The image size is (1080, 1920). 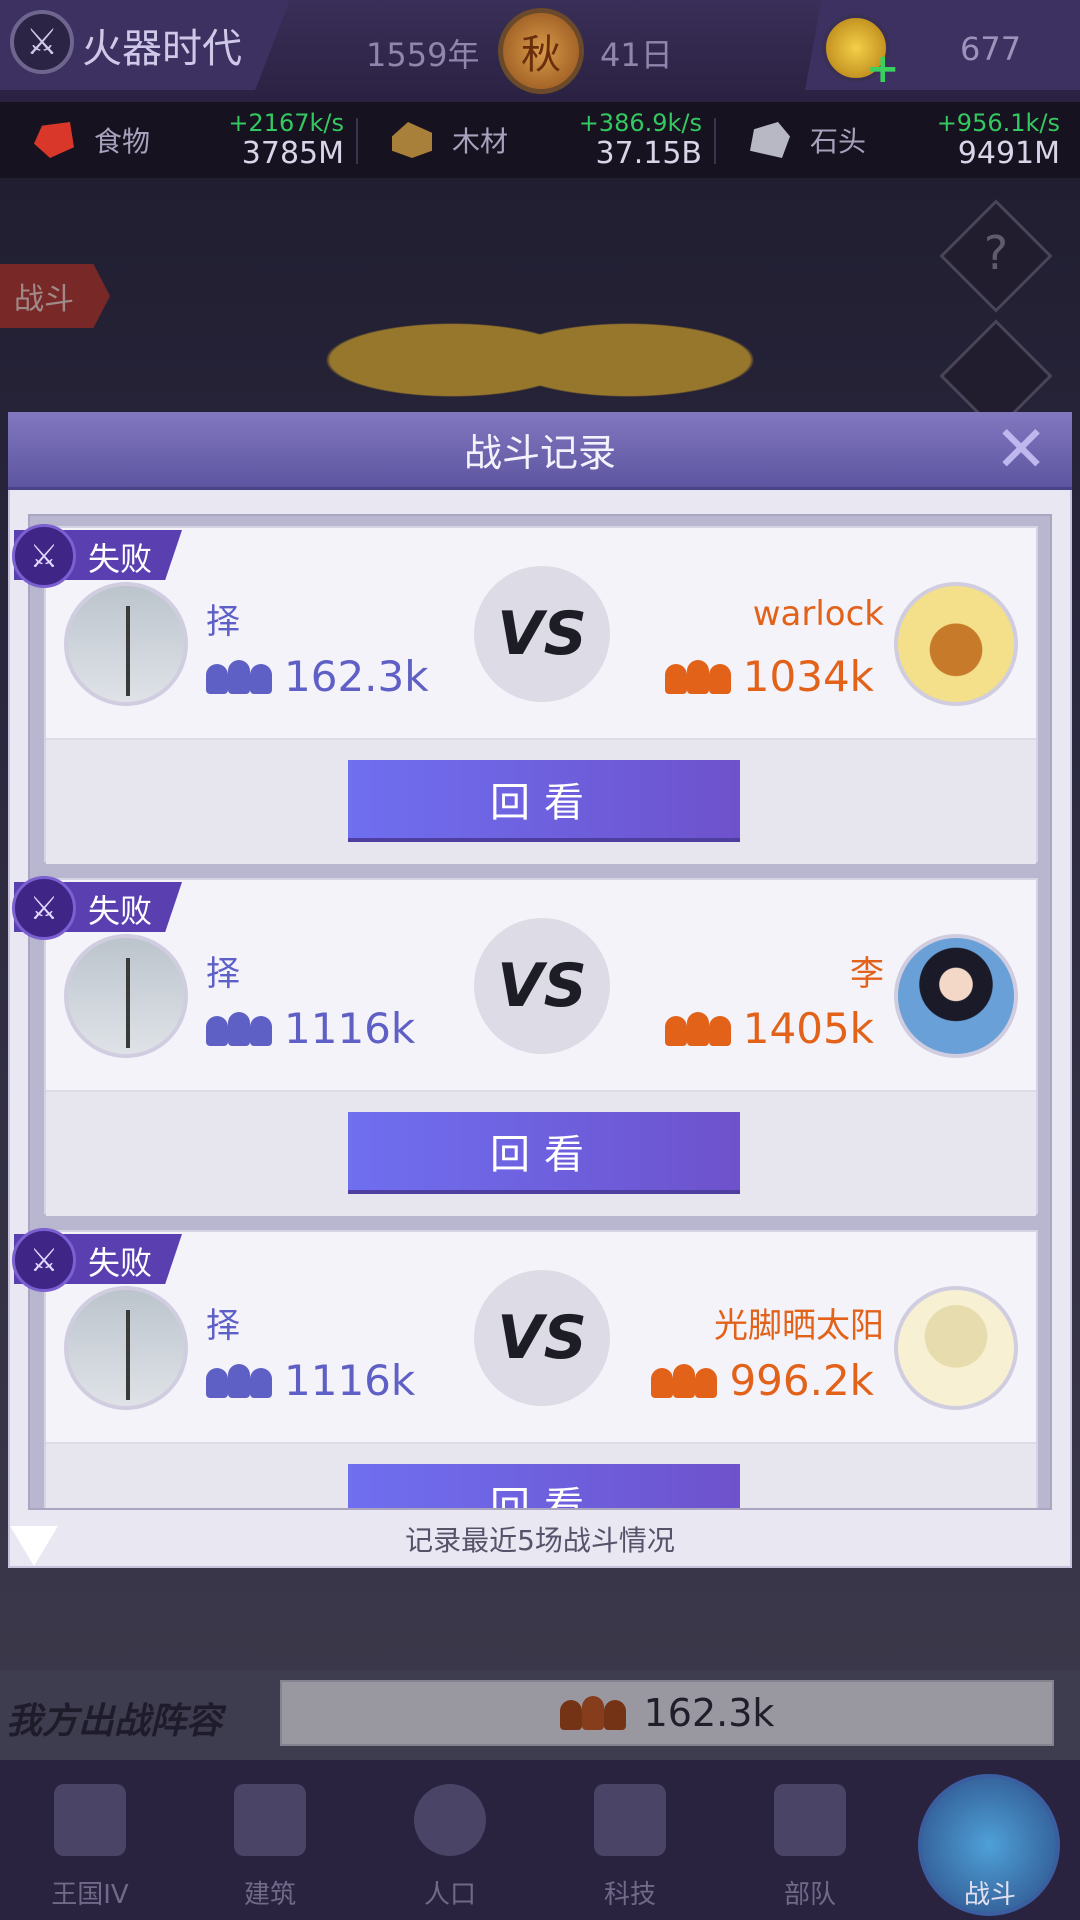 What do you see at coordinates (818, 614) in the screenshot?
I see `opponent-name: warlock` at bounding box center [818, 614].